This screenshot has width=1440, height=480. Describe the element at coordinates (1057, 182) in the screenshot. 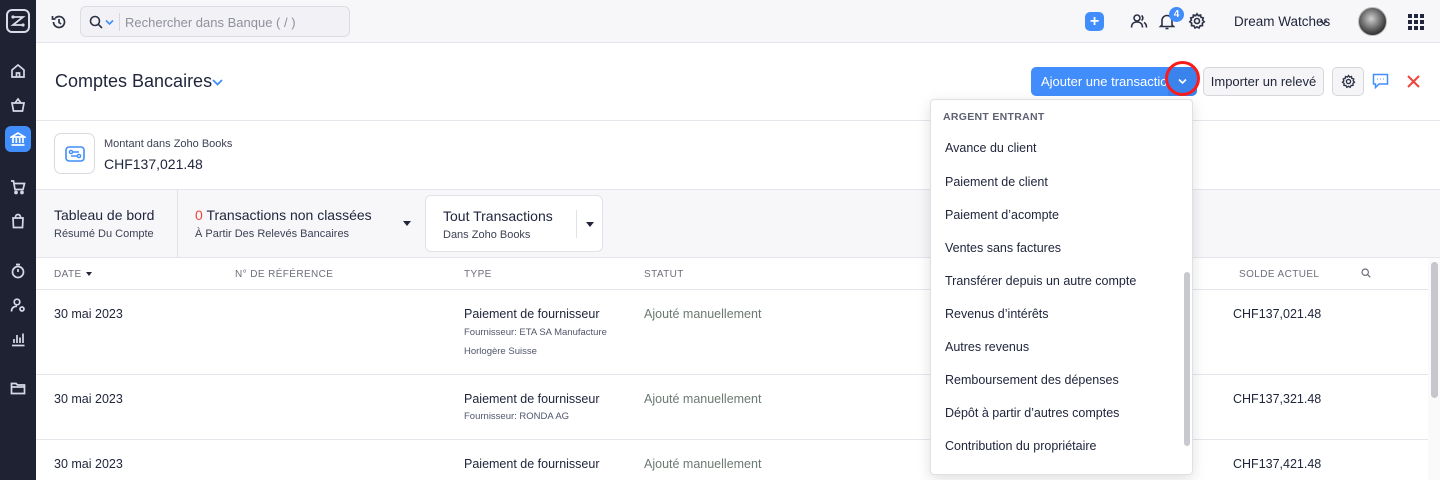

I see `menu-item-customer-payment: Paiement de client` at that location.